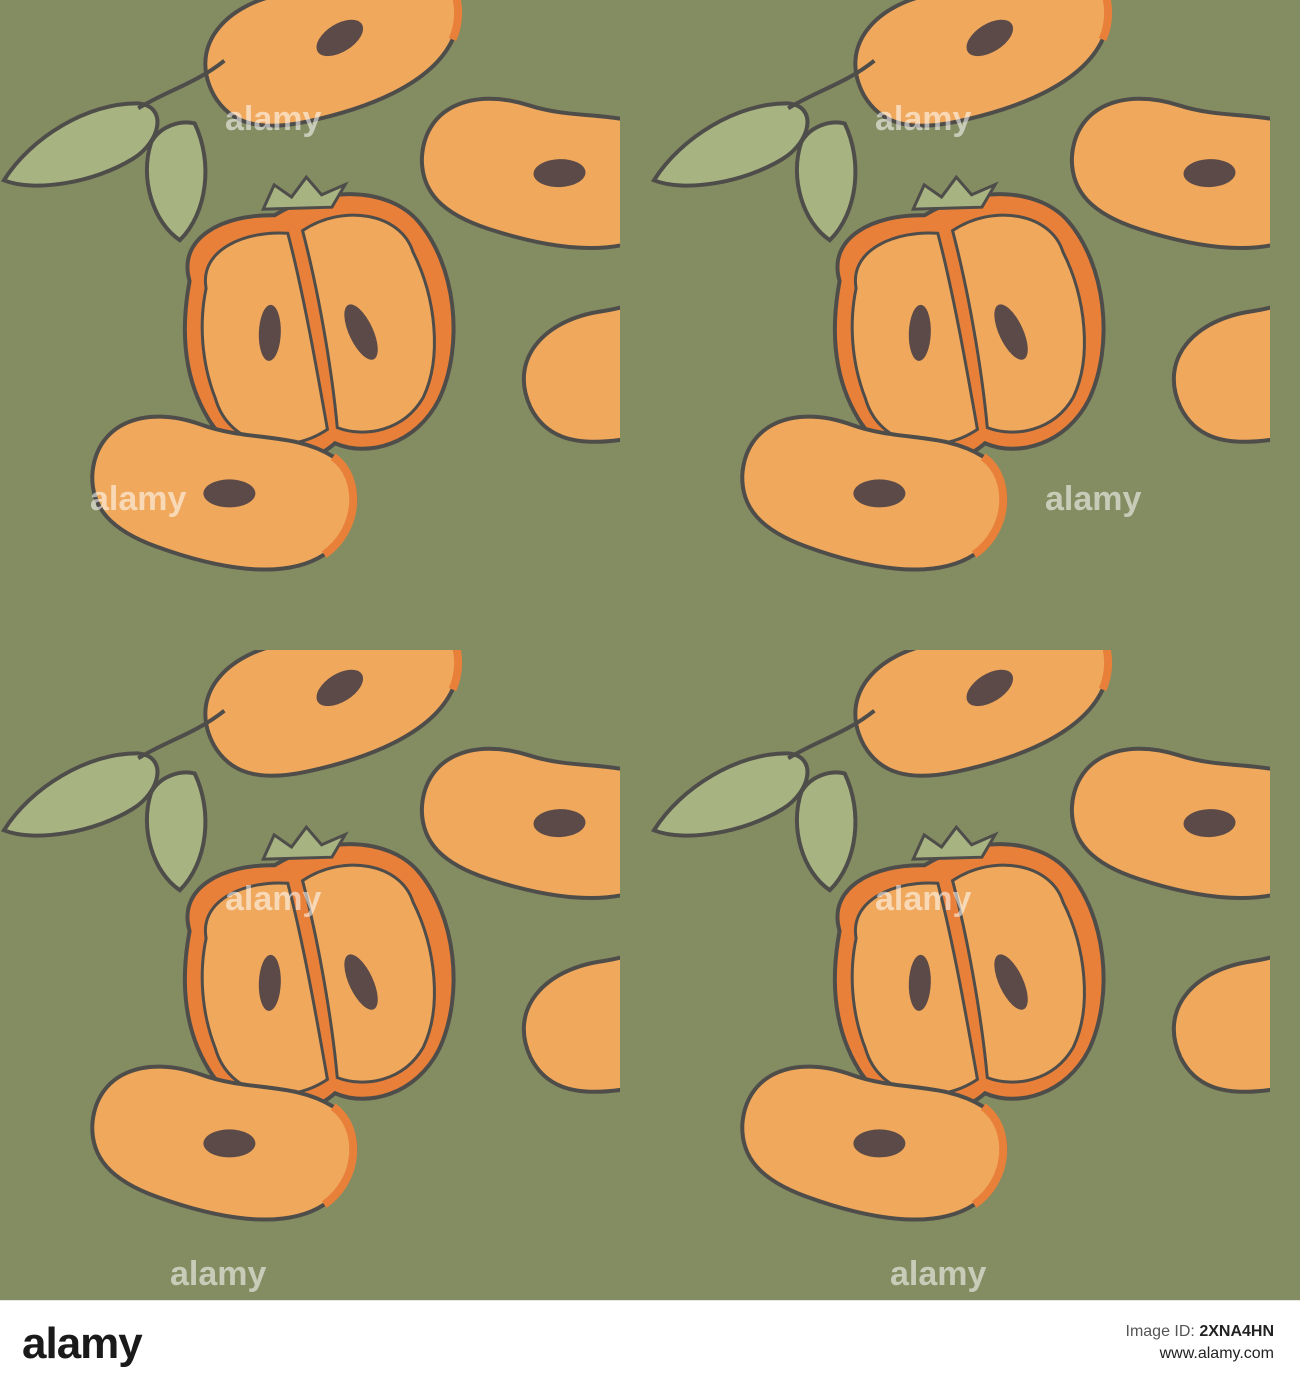 The height and width of the screenshot is (1391, 1300). I want to click on alamy-logo: alamy, so click(82, 1343).